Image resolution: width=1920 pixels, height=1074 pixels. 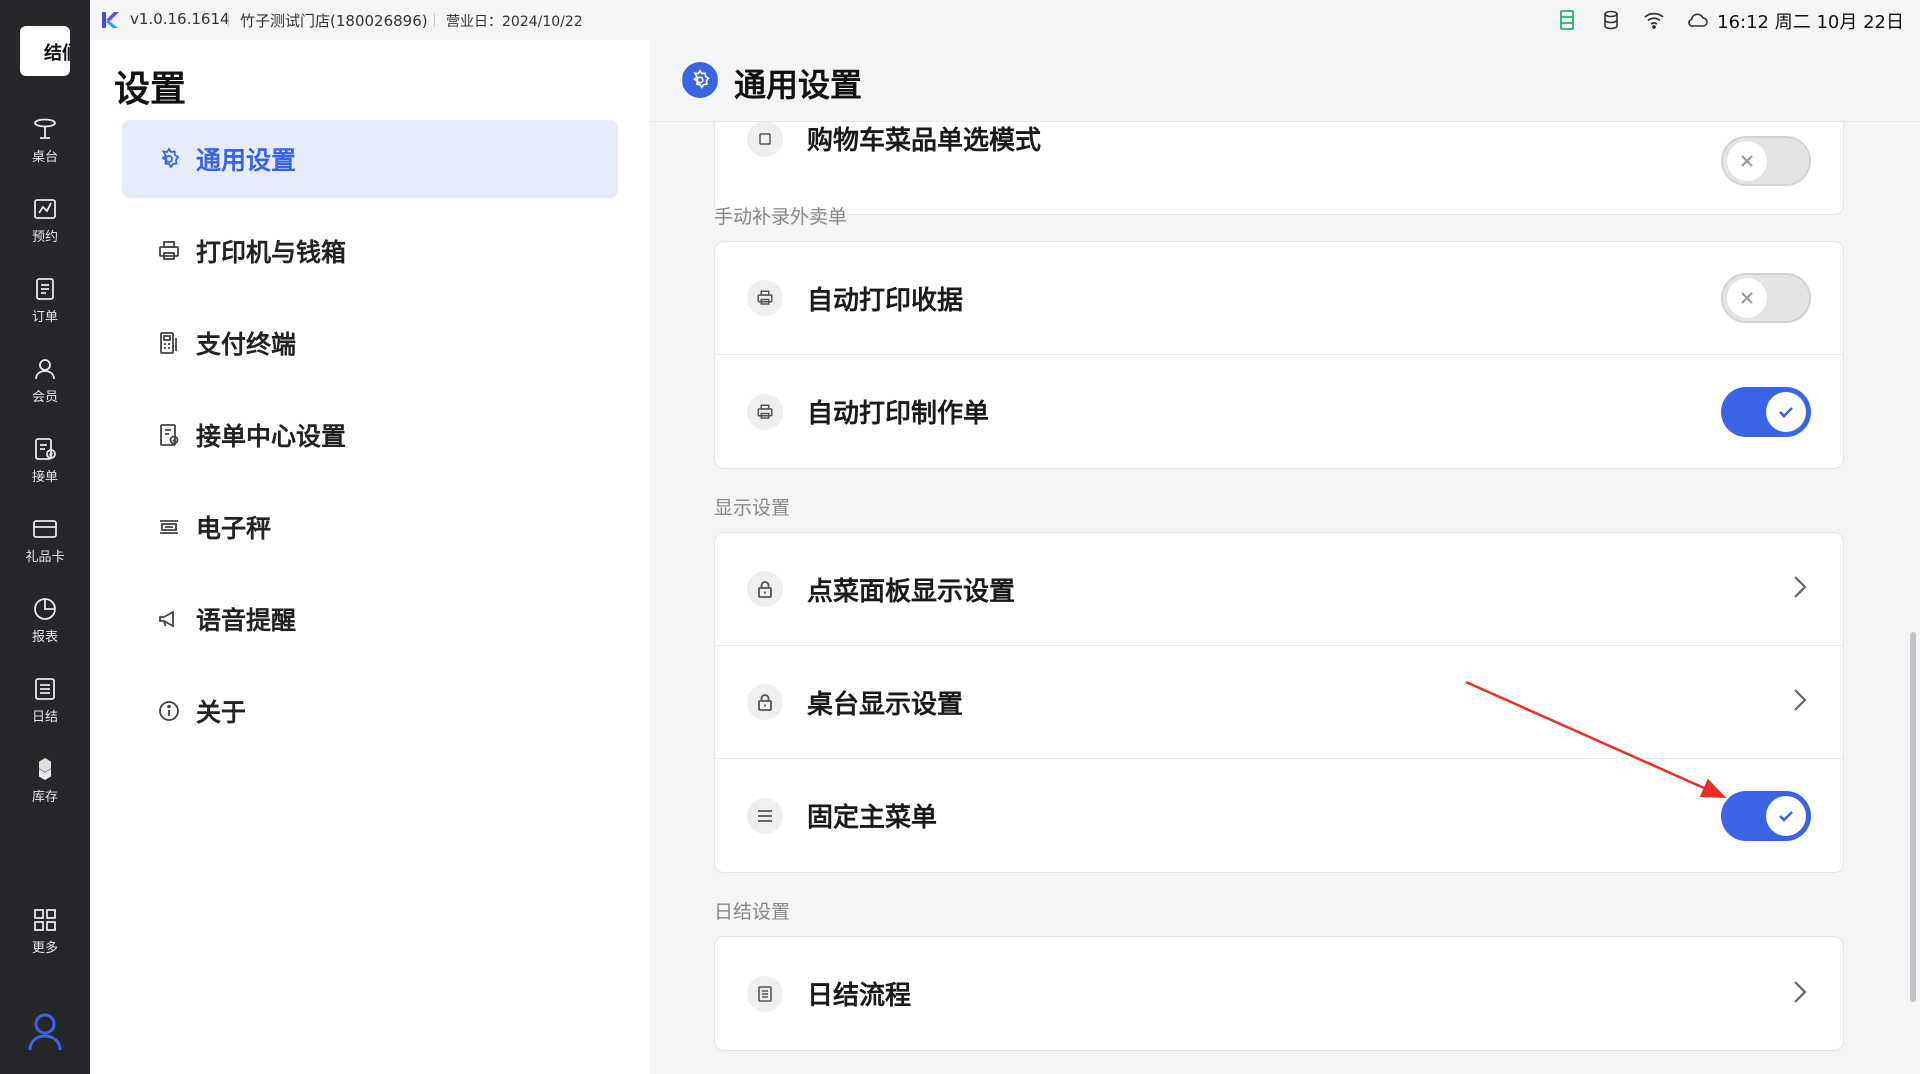 I want to click on pos-terminal-icon, so click(x=169, y=343).